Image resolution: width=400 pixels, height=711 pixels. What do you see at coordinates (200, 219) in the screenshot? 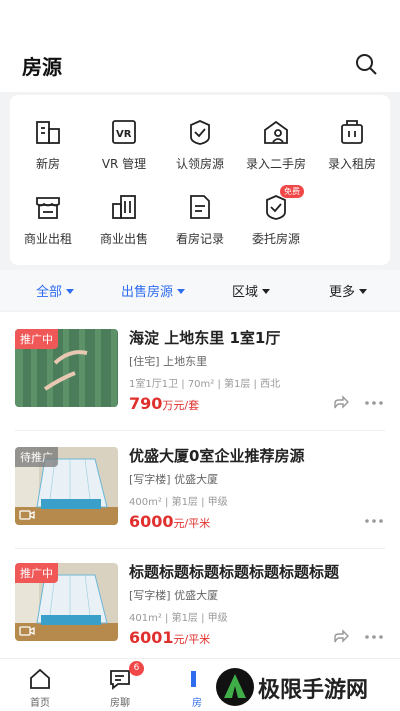
I see `grid-item-viewing-record: 看房记录` at bounding box center [200, 219].